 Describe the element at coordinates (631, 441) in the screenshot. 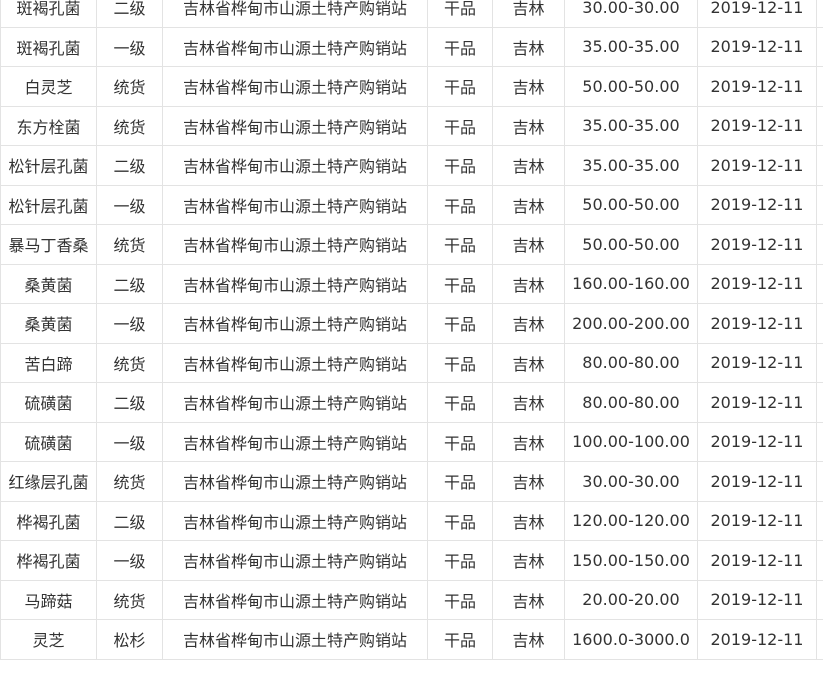

I see `price-range-cell: 100.00-100.00` at that location.